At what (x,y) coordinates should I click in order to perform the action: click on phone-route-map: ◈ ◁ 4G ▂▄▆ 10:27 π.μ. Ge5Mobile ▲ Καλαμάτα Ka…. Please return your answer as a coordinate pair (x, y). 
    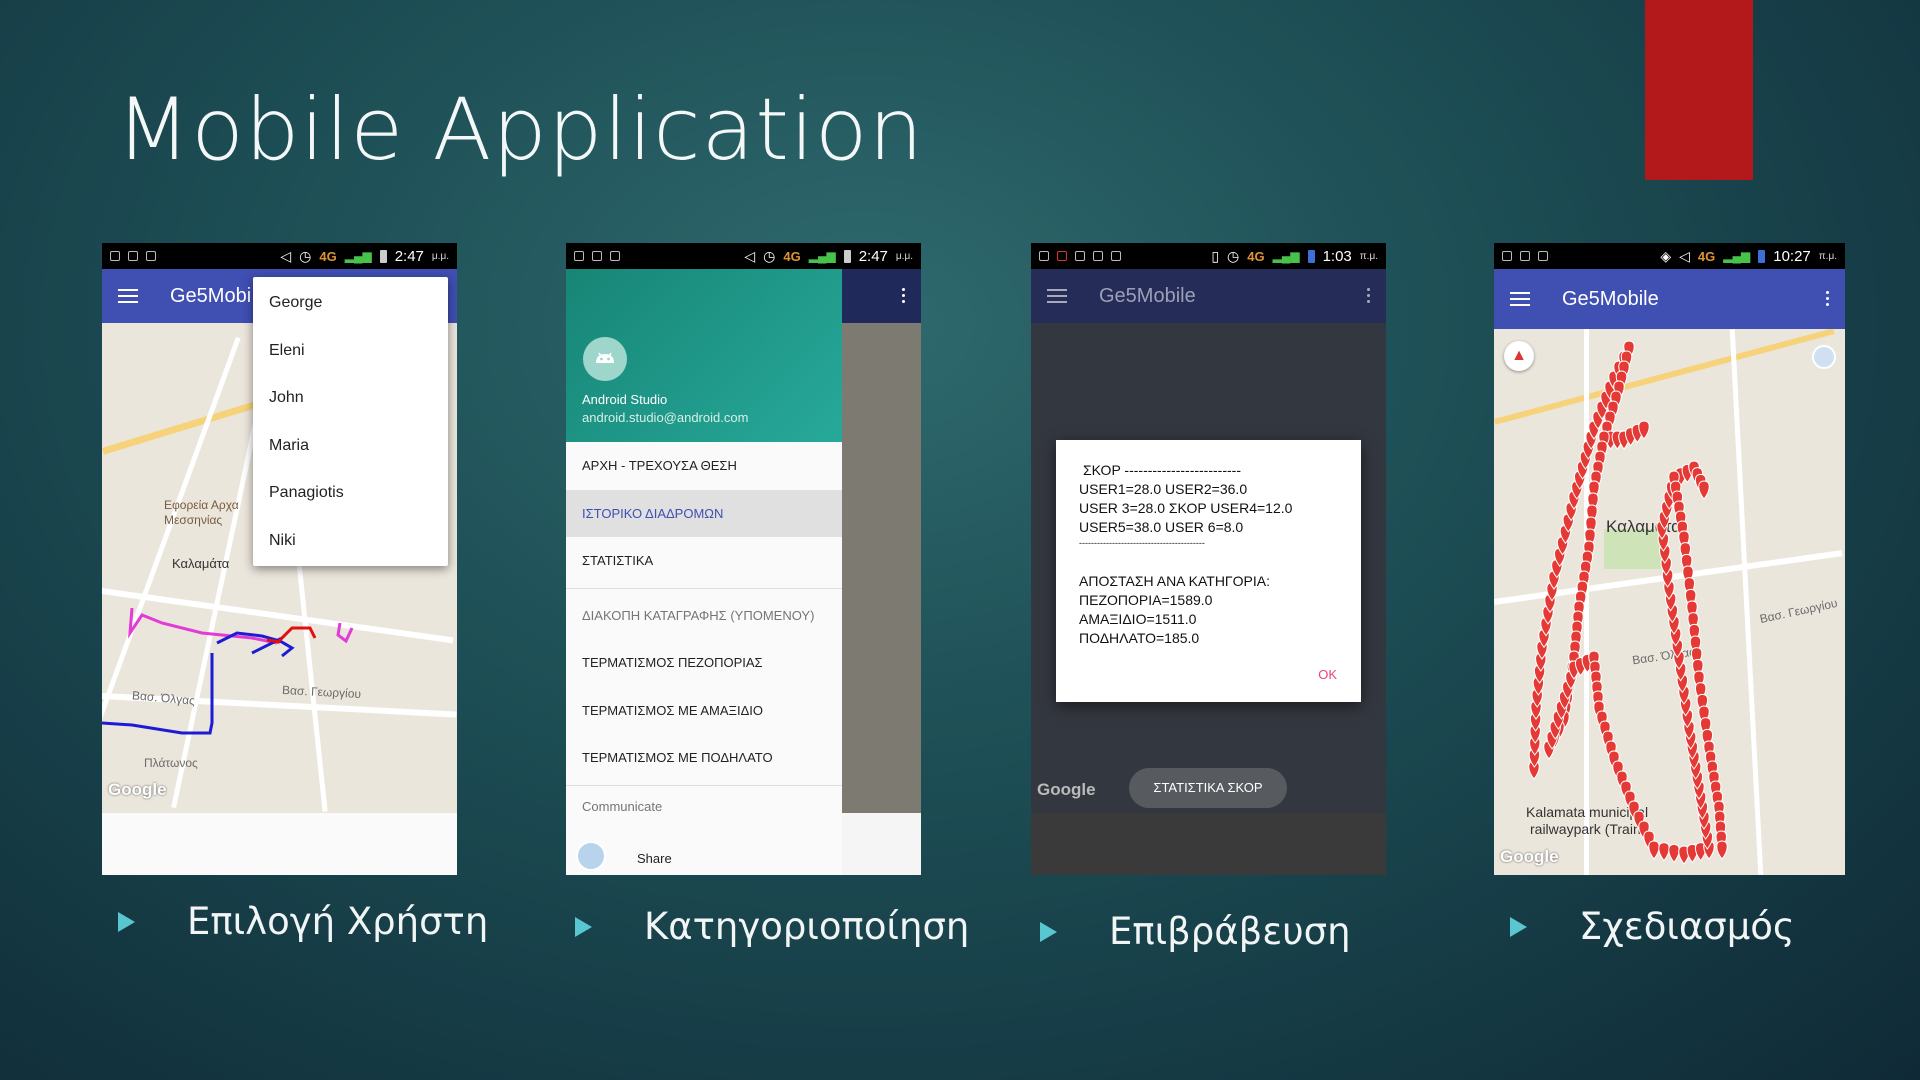
    Looking at the image, I should click on (1669, 559).